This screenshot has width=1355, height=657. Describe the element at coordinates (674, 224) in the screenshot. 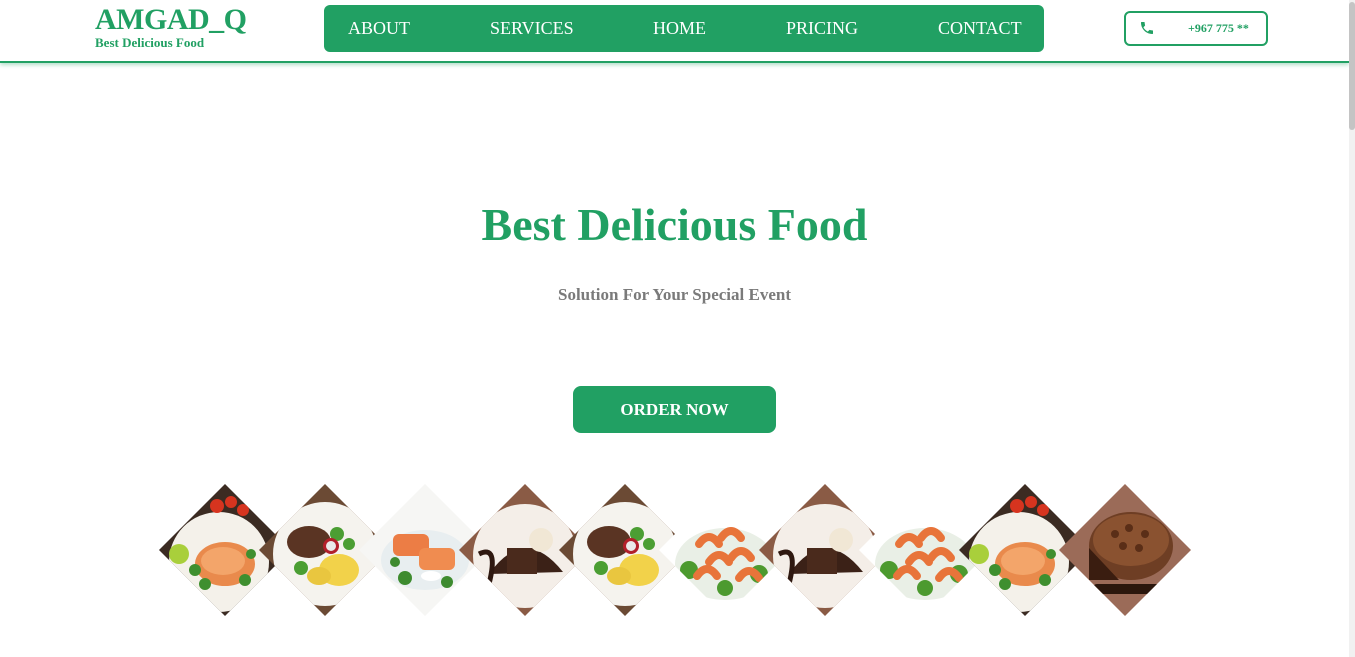

I see `hero-title: Best Delicious Food` at that location.